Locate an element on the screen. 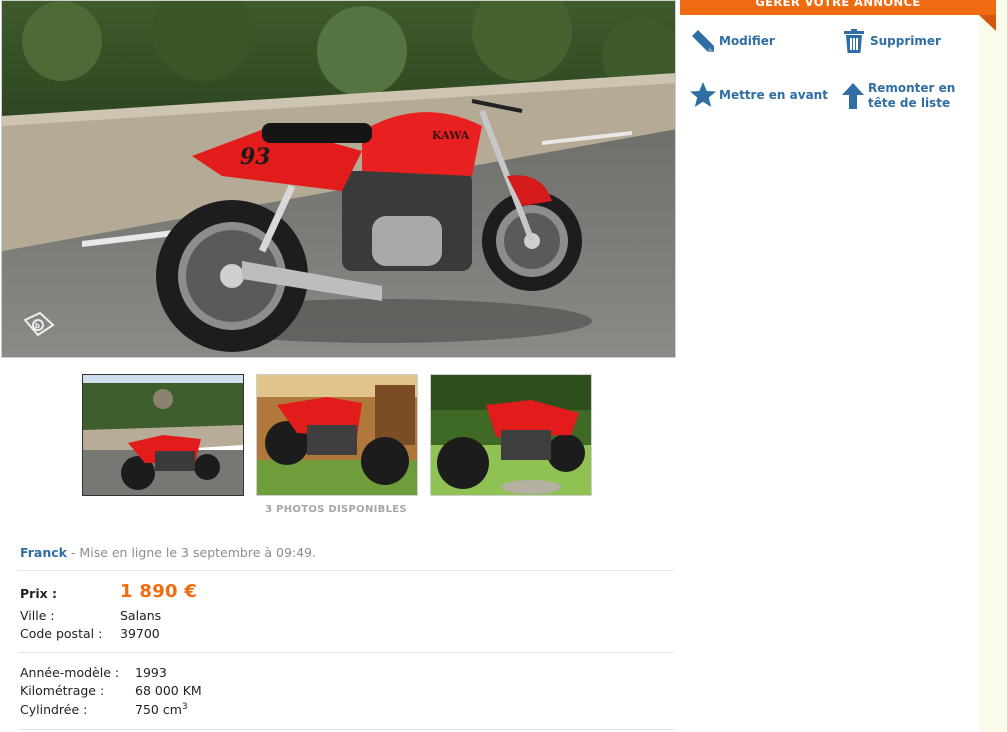 The width and height of the screenshot is (1007, 732). manage-ad-header: GÉRER VOTRE ANNONCE is located at coordinates (838, 7).